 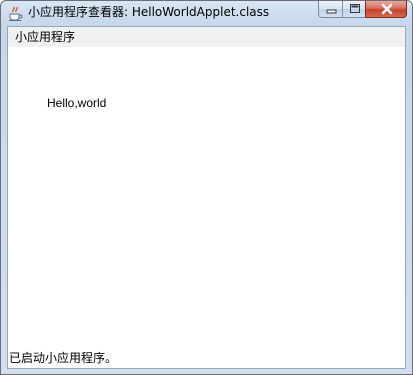 I want to click on minimize-button, so click(x=330, y=9).